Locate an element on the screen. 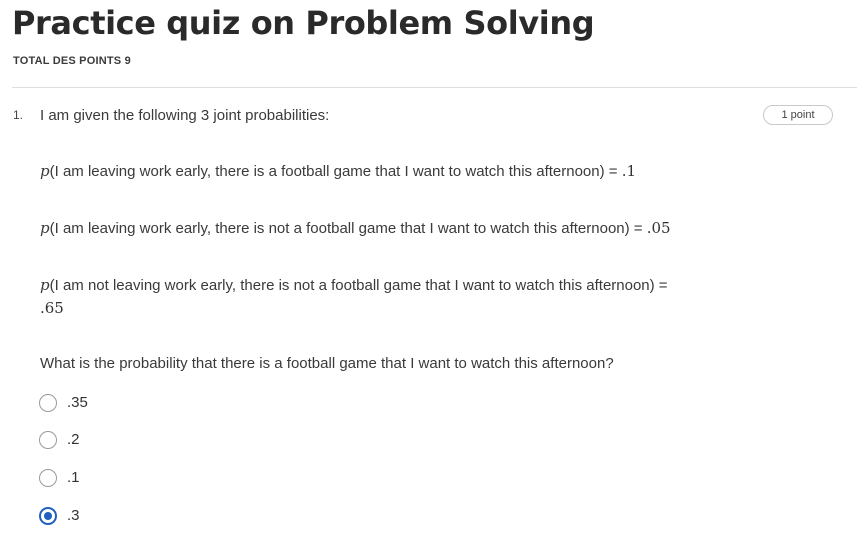 The height and width of the screenshot is (554, 857). probability-value: .1 is located at coordinates (629, 171).